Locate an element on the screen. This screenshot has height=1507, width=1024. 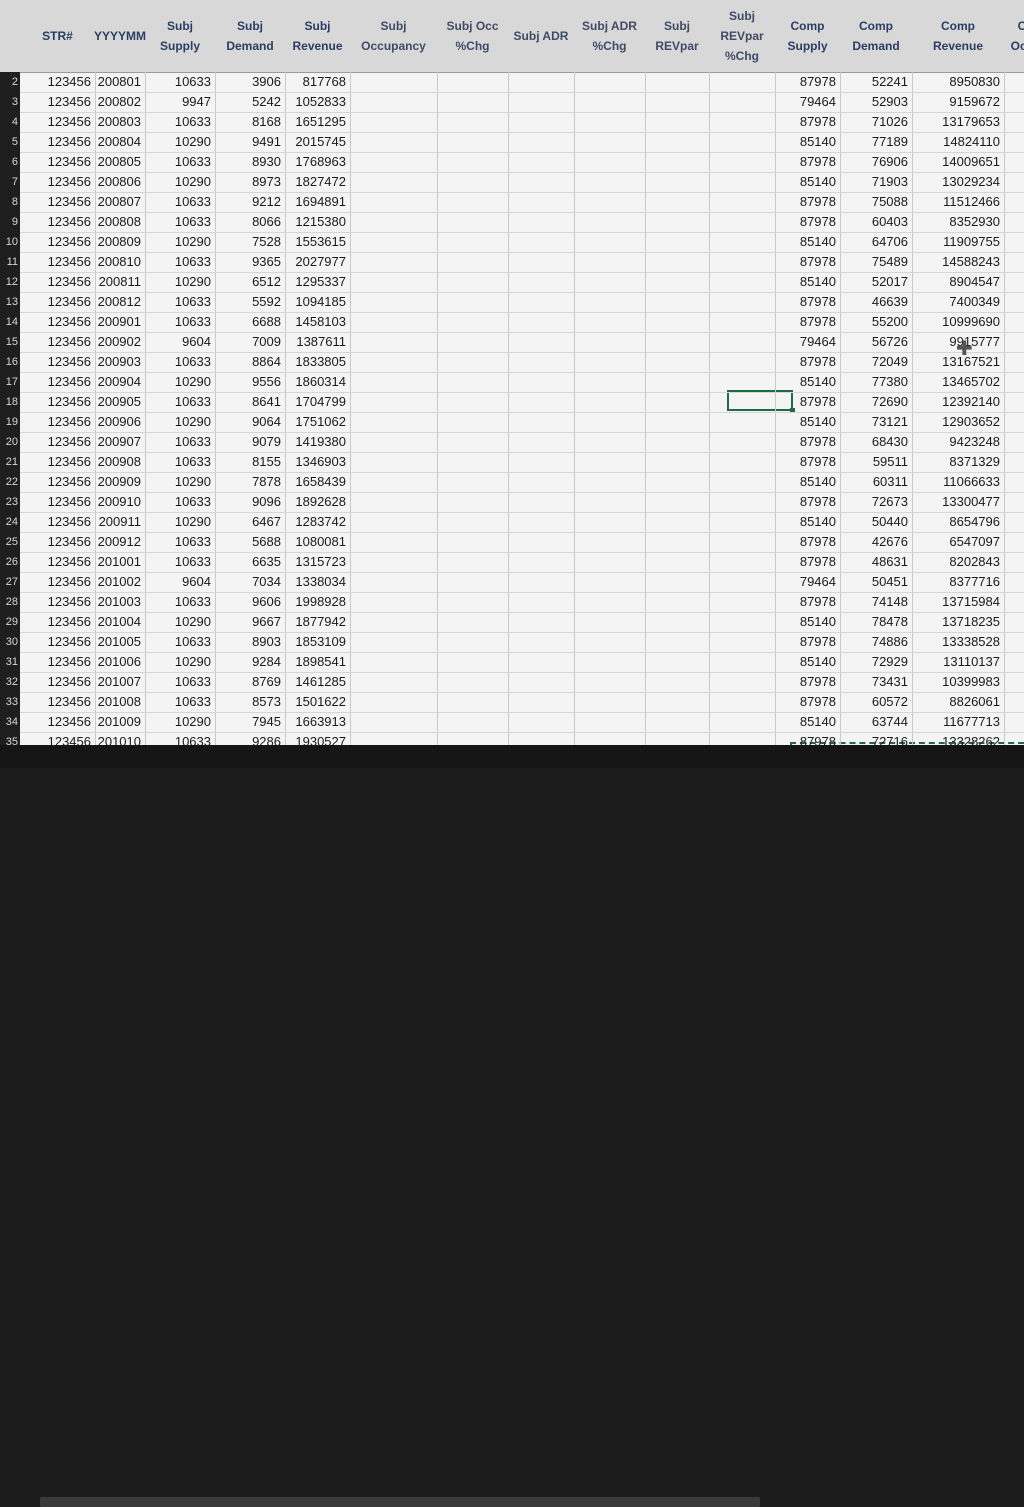
table-cell-yyyymm: 200809 is located at coordinates (120, 242).